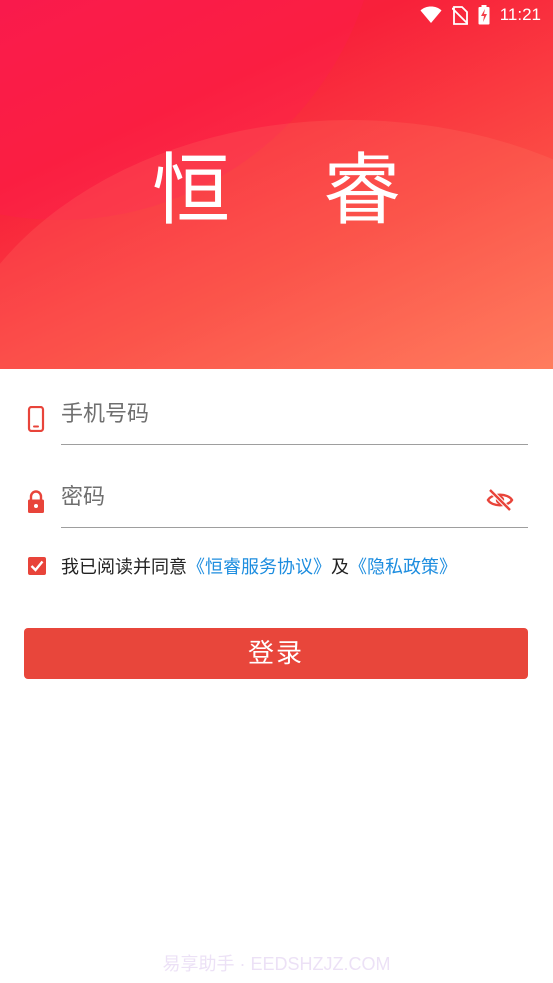 This screenshot has height=983, width=553. What do you see at coordinates (294, 444) in the screenshot?
I see `phone-underline` at bounding box center [294, 444].